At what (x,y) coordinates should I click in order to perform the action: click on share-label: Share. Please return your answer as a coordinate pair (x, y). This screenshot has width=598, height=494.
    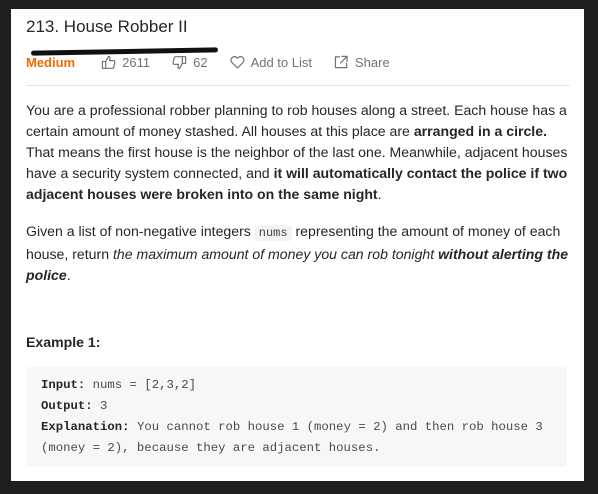
    Looking at the image, I should click on (372, 62).